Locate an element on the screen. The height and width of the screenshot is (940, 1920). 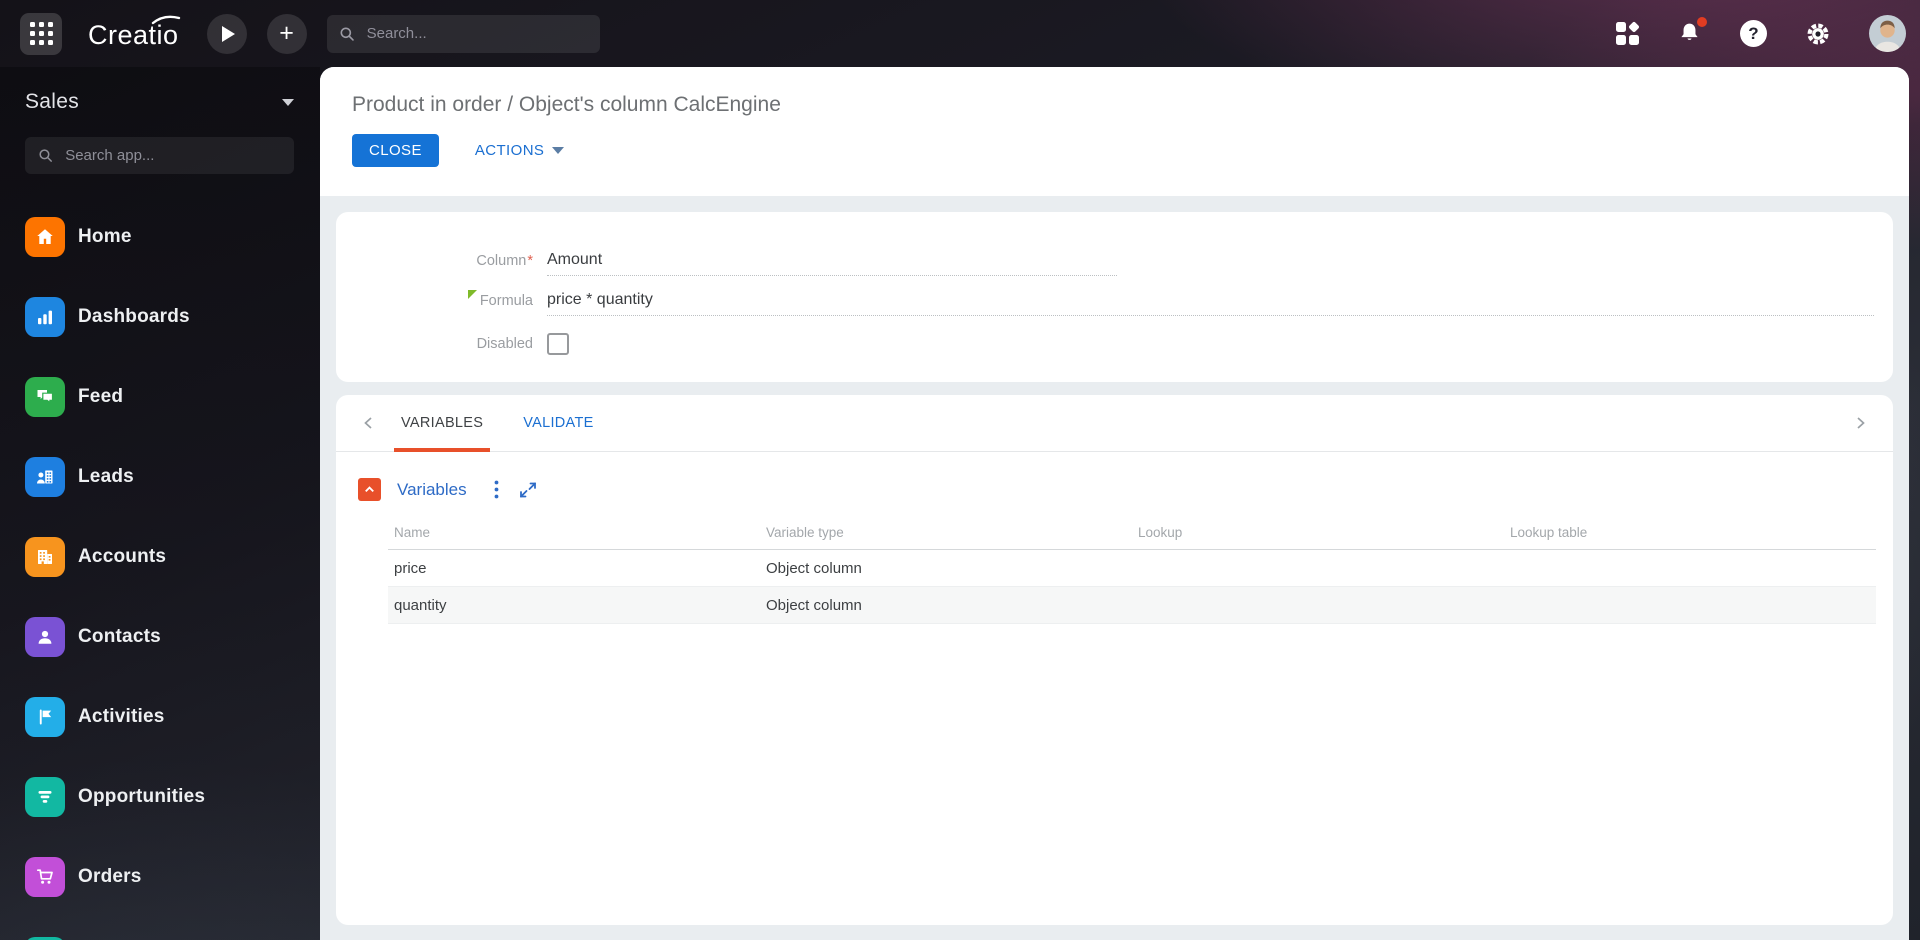
notification-badge-dot is located at coordinates (1702, 22).